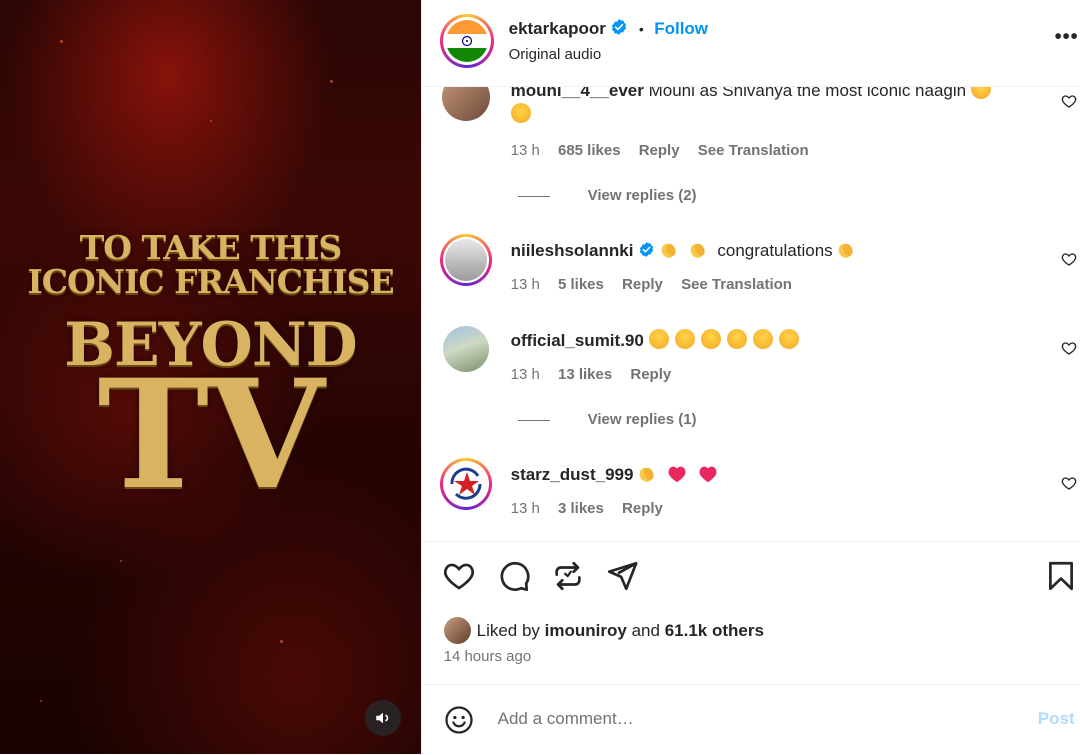  What do you see at coordinates (210, 281) in the screenshot?
I see `overlay-text-line2: ICONIC FRANCHISE` at bounding box center [210, 281].